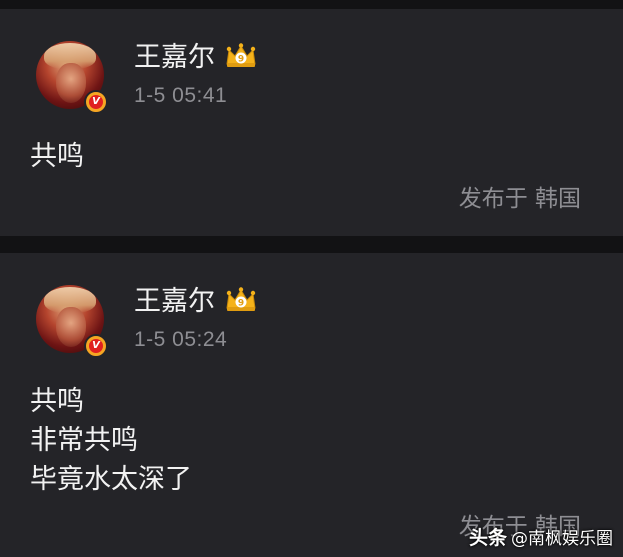 This screenshot has width=623, height=557. What do you see at coordinates (487, 537) in the screenshot?
I see `watermark-brand: 头条` at bounding box center [487, 537].